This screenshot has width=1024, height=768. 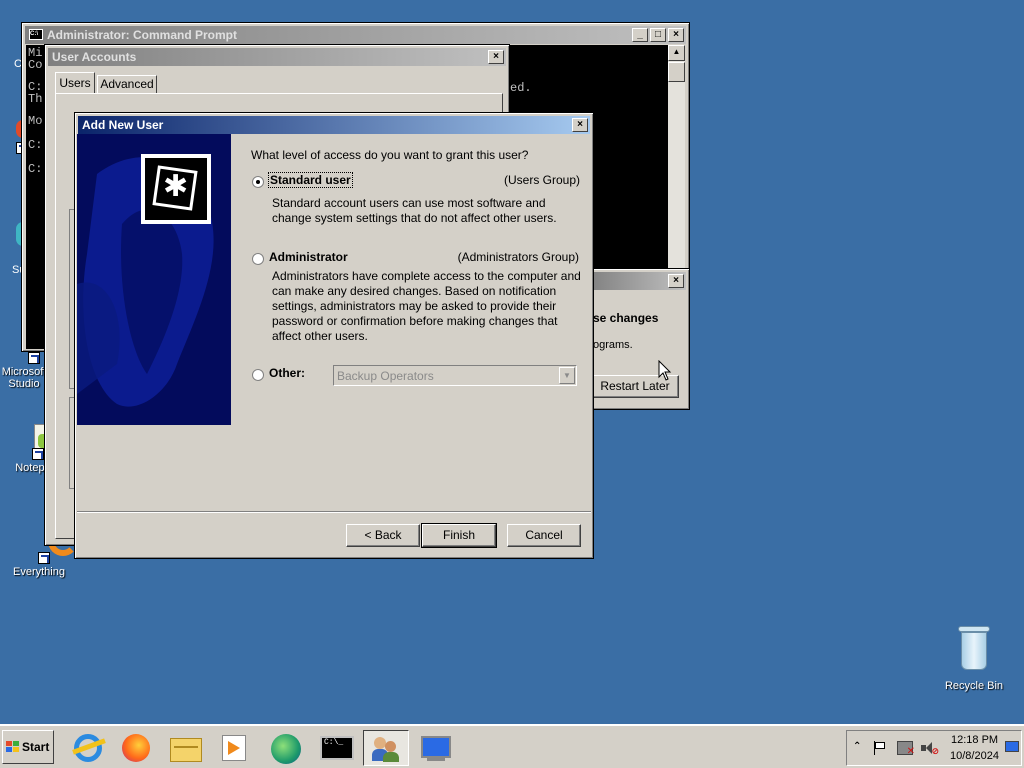 What do you see at coordinates (541, 180) in the screenshot?
I see `standard-user-group: (Users Group)` at bounding box center [541, 180].